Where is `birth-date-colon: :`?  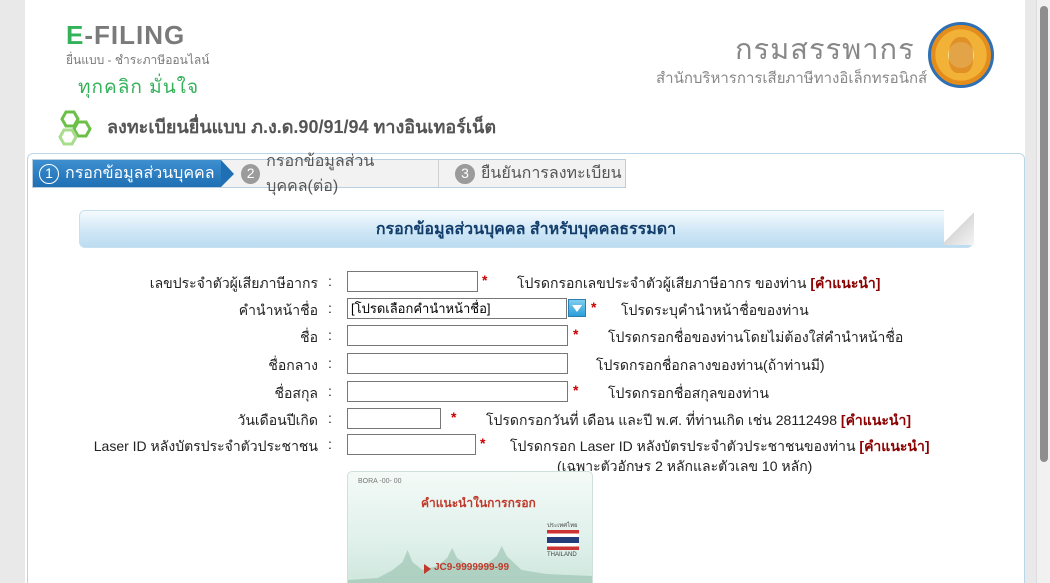 birth-date-colon: : is located at coordinates (330, 418).